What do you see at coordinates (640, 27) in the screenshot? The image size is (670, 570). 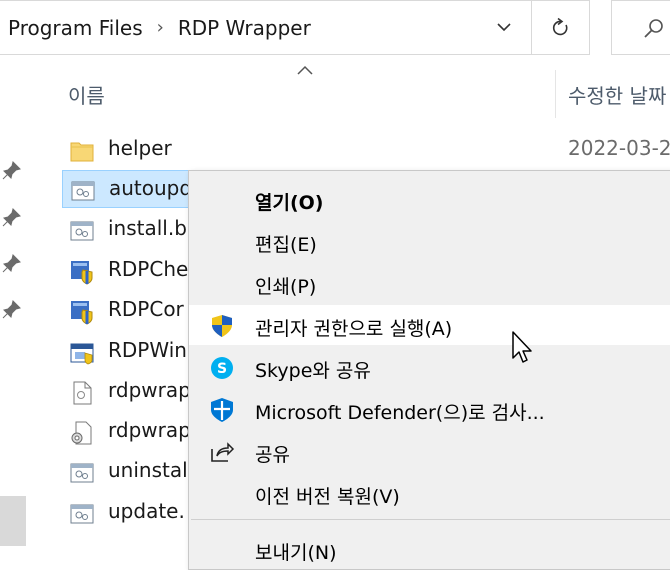 I see `search-box` at bounding box center [640, 27].